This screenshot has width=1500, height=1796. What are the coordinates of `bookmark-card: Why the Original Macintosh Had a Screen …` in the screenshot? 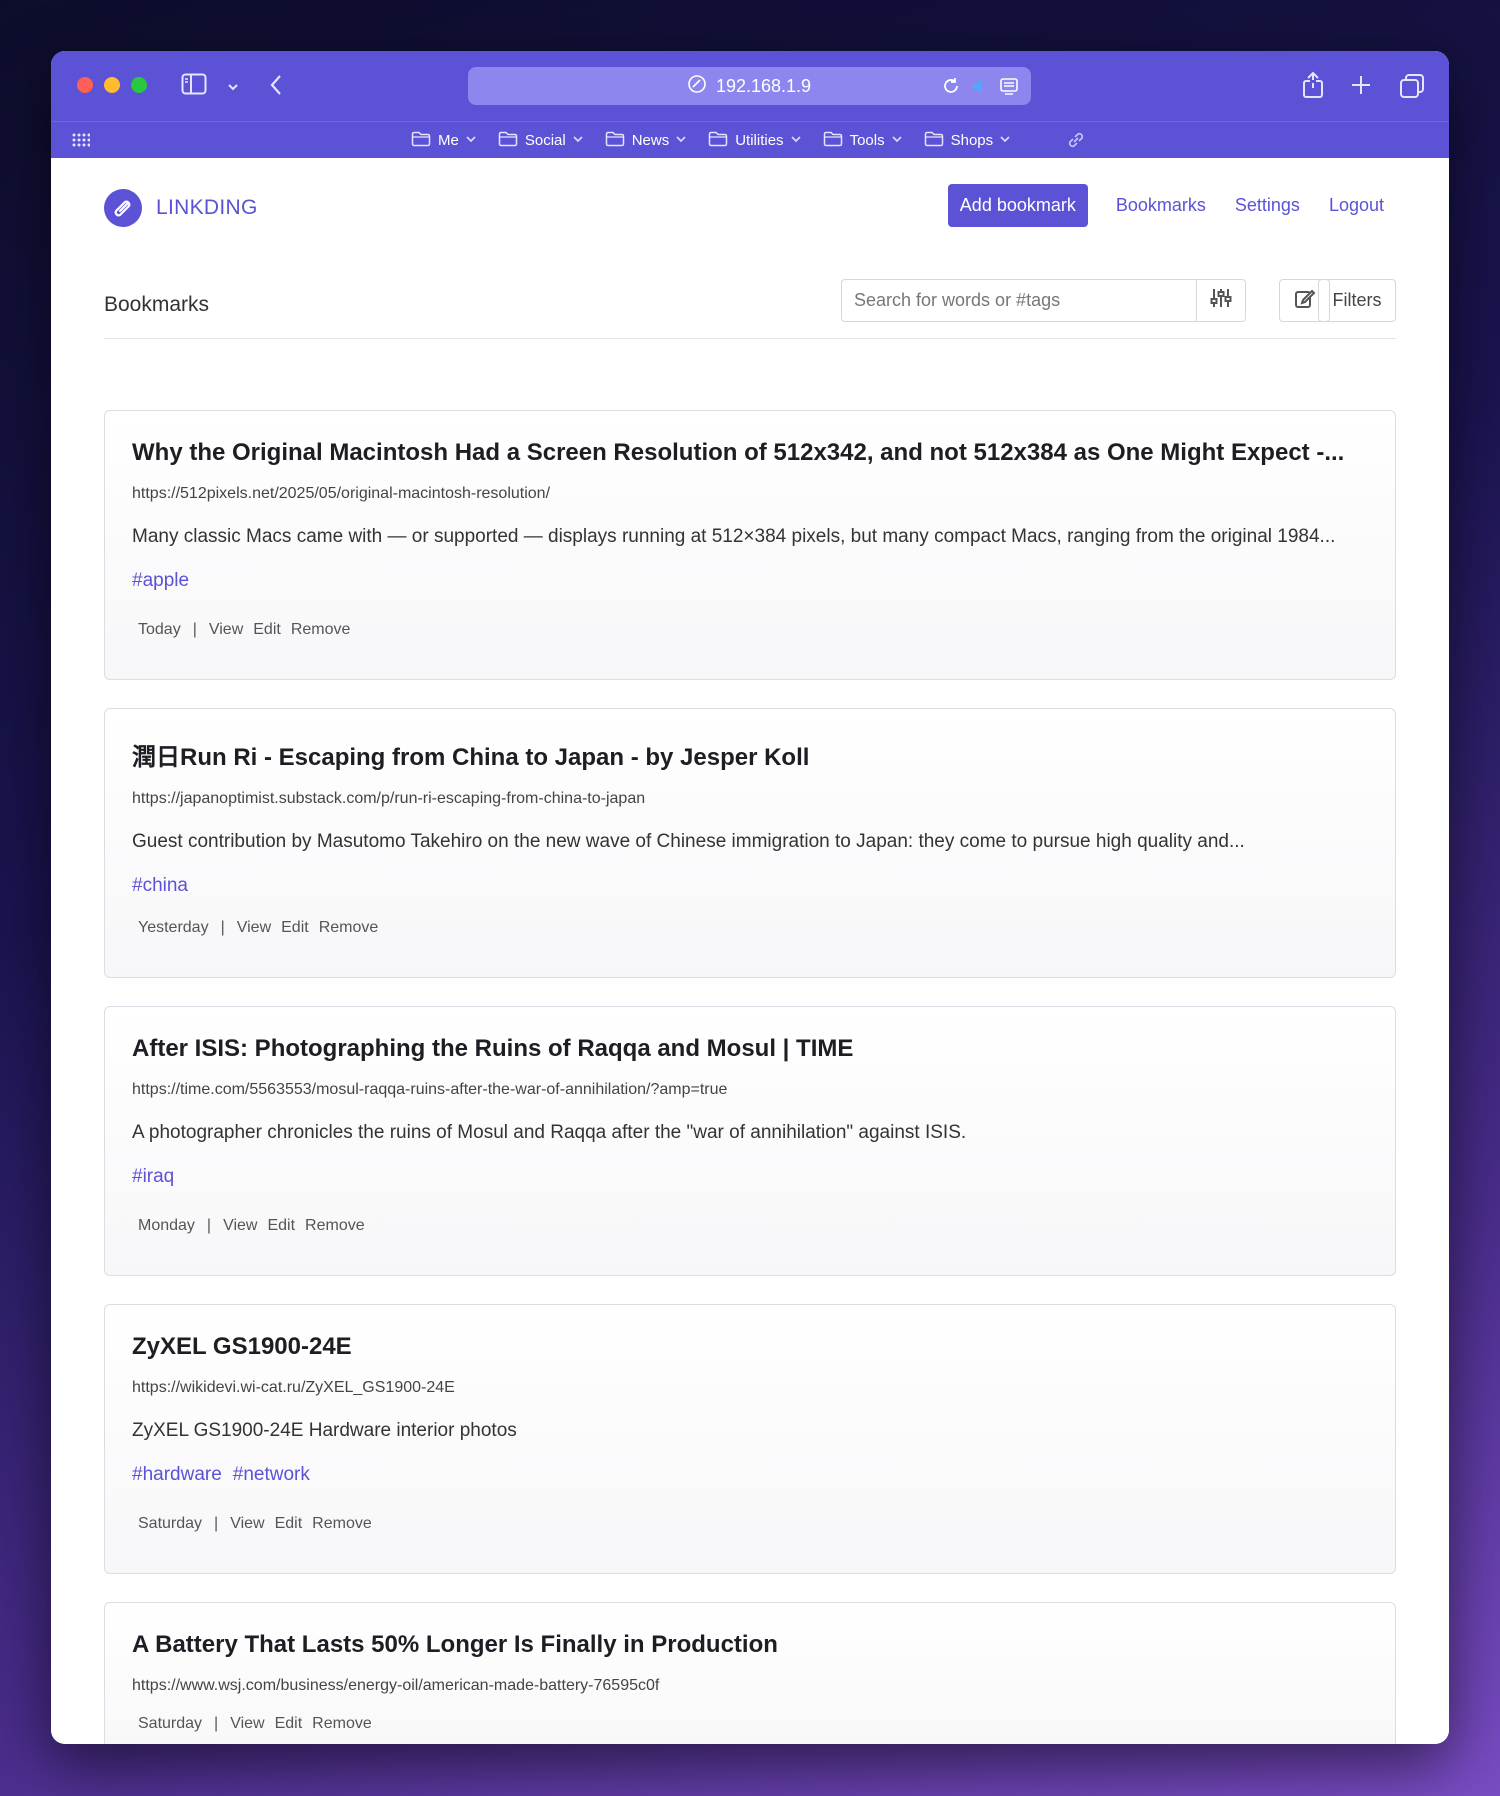 It's located at (750, 545).